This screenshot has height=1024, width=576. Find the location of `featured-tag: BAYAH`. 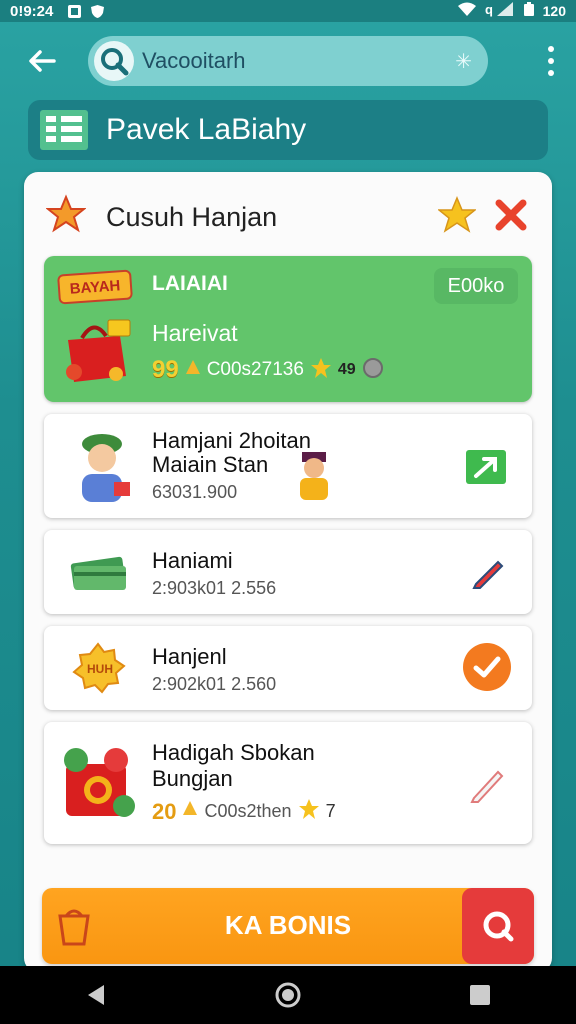

featured-tag: BAYAH is located at coordinates (95, 287).